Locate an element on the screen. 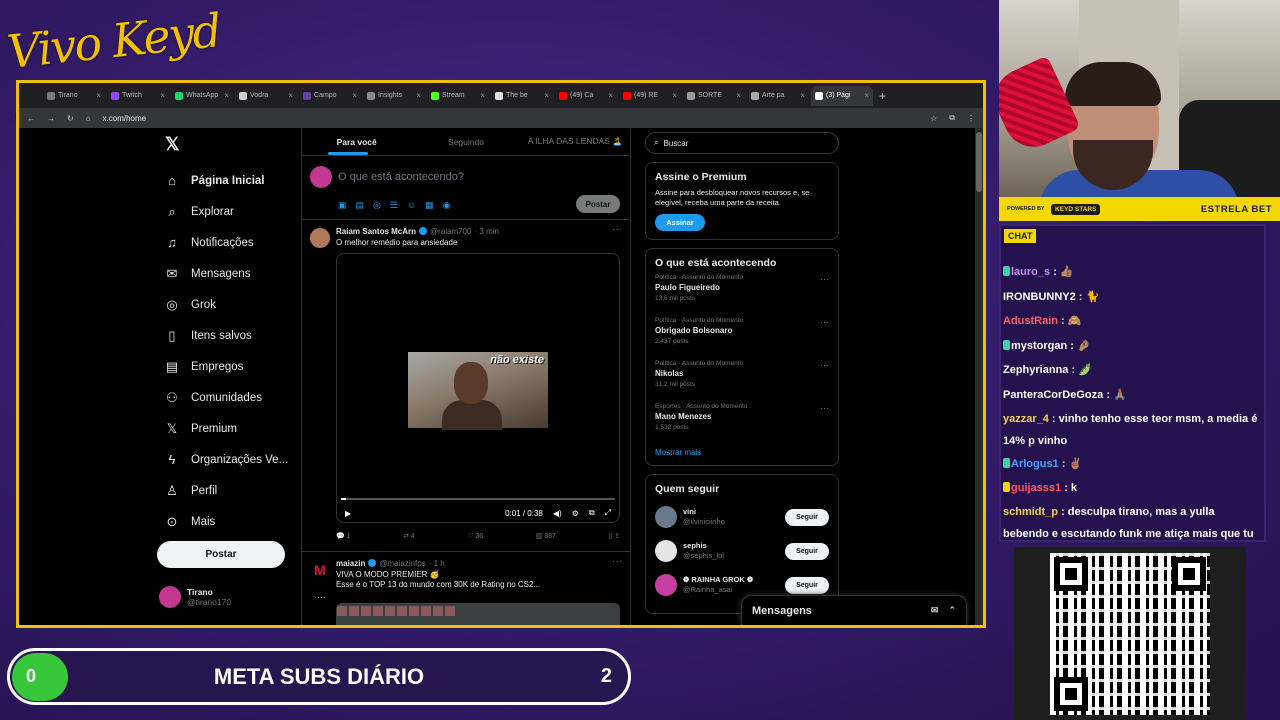  compose-post-button: Postar is located at coordinates (598, 204).